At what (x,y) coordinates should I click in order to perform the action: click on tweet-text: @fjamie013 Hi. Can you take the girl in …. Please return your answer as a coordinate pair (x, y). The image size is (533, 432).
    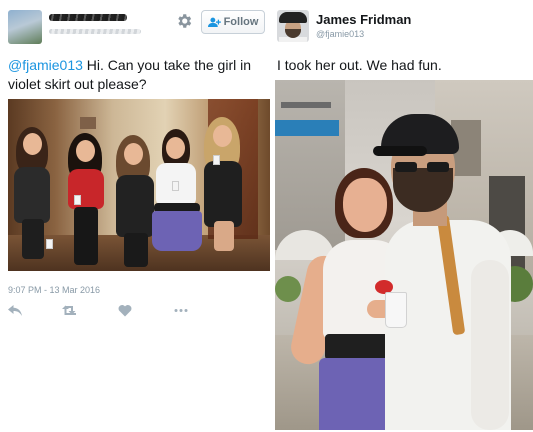
    Looking at the image, I should click on (137, 75).